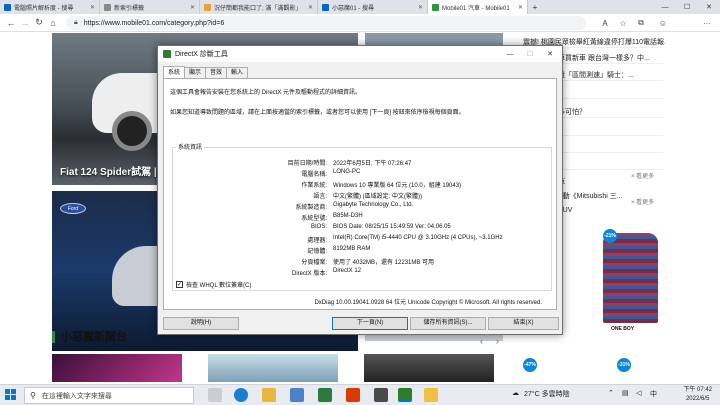 The image size is (720, 405). Describe the element at coordinates (370, 323) in the screenshot. I see `next-page-button: 下一頁(N)` at that location.